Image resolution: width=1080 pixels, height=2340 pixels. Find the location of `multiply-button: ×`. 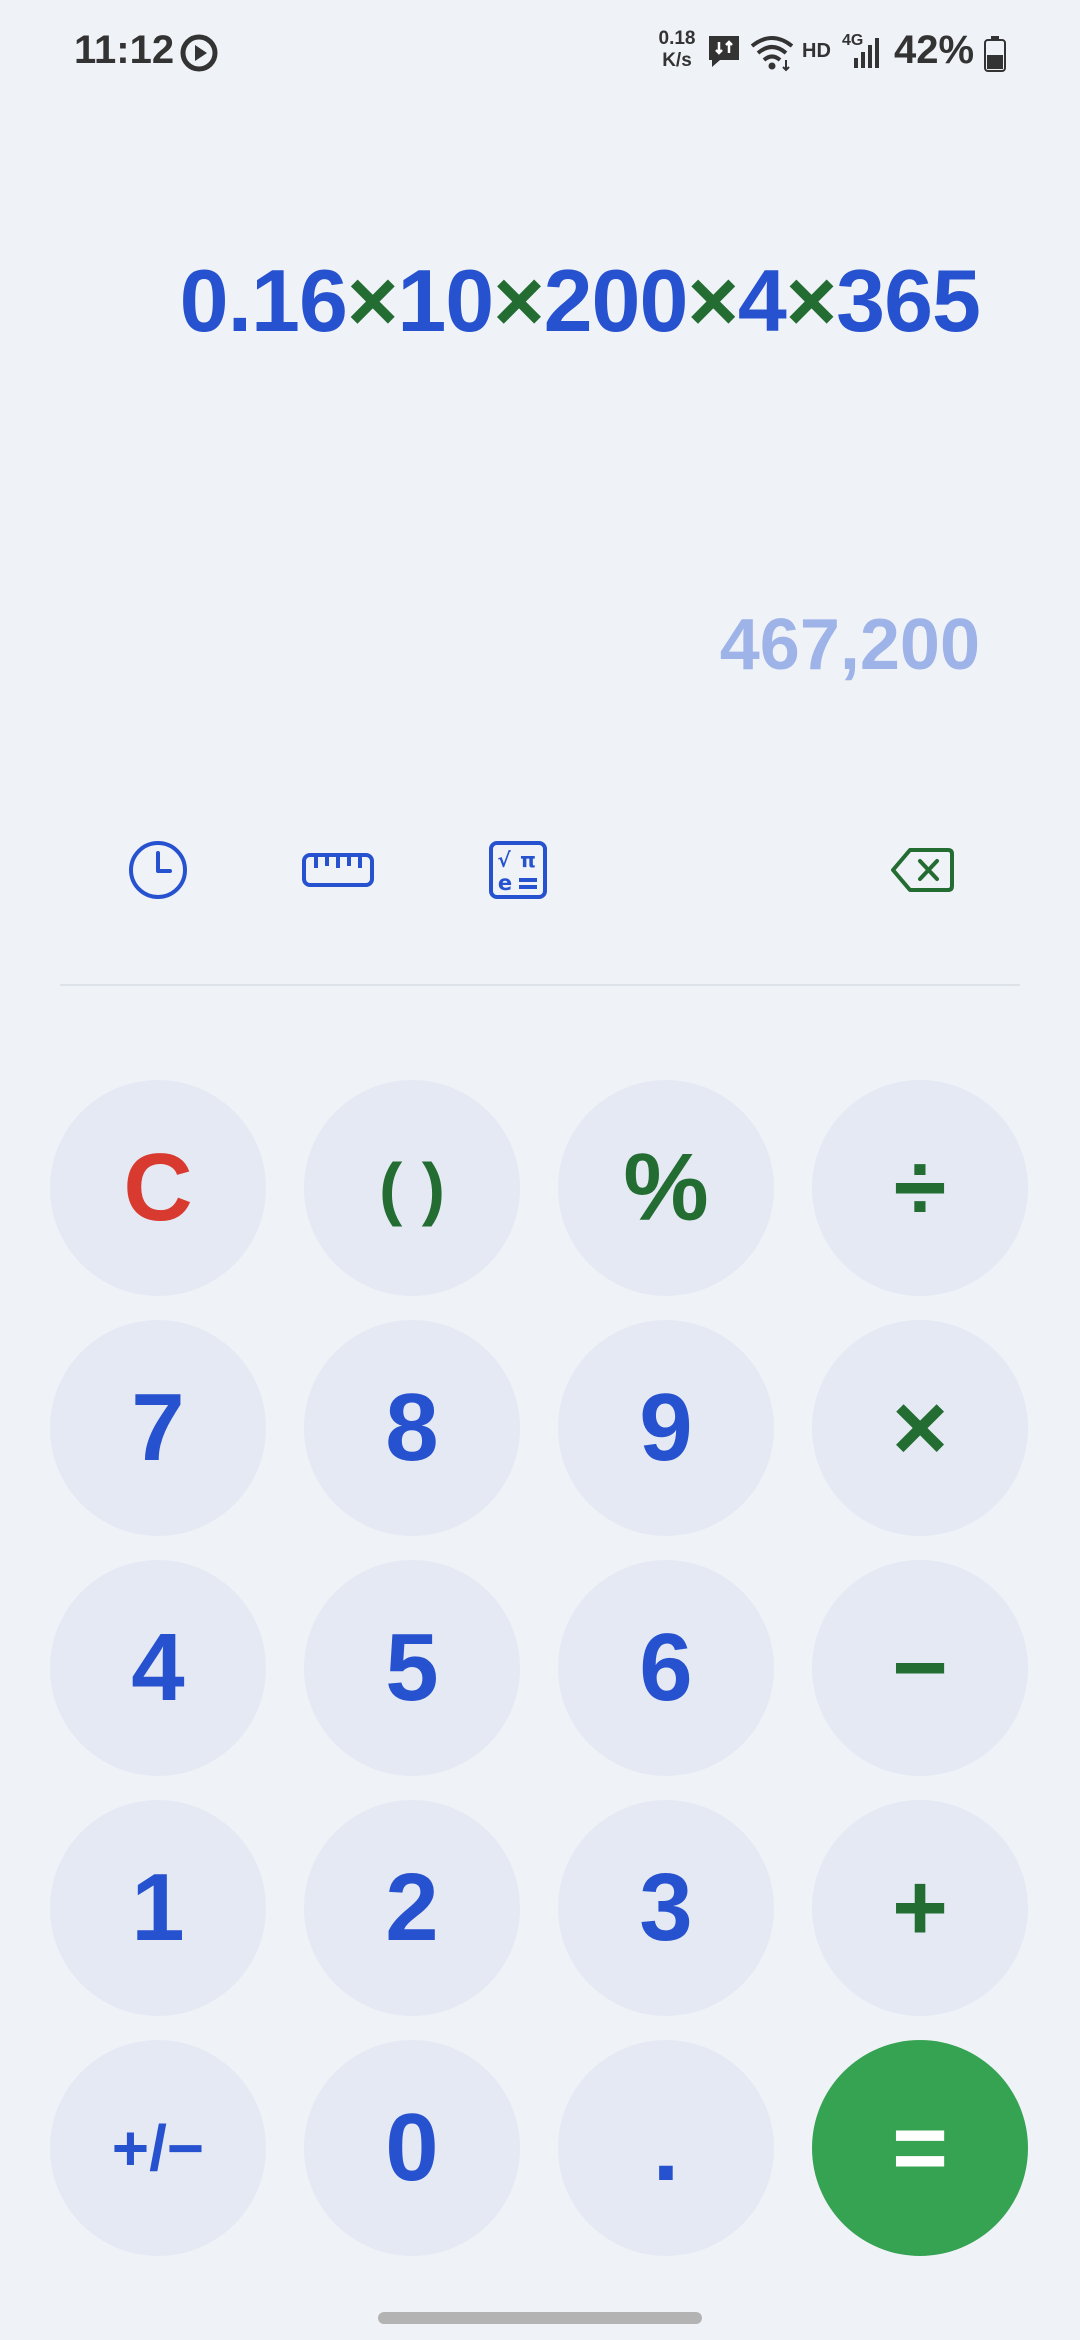

multiply-button: × is located at coordinates (920, 1428).